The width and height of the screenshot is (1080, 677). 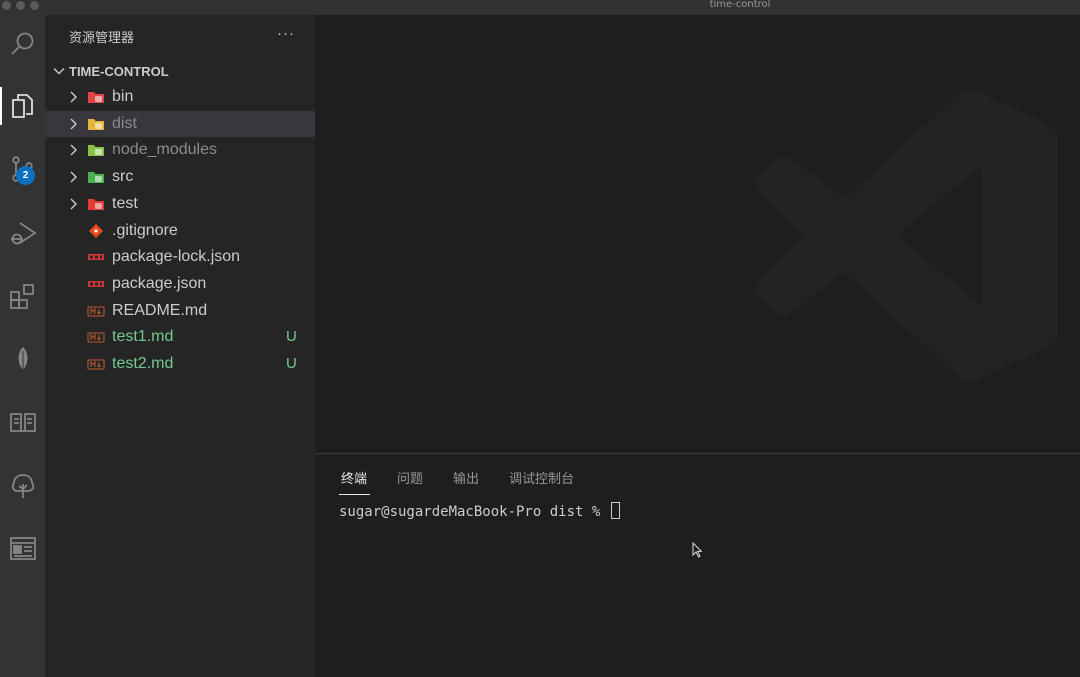 What do you see at coordinates (96, 97) in the screenshot?
I see `bin-folder-icon` at bounding box center [96, 97].